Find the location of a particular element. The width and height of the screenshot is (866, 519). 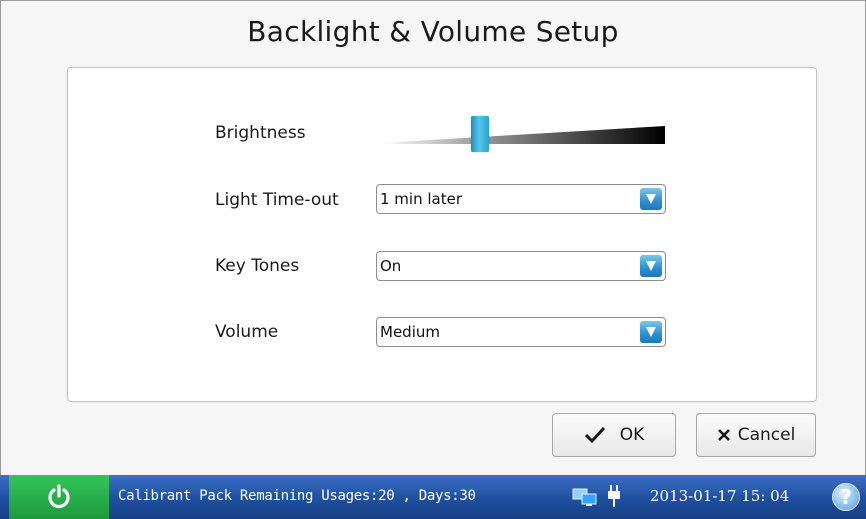

page-title: Backlight & Volume Setup is located at coordinates (433, 31).